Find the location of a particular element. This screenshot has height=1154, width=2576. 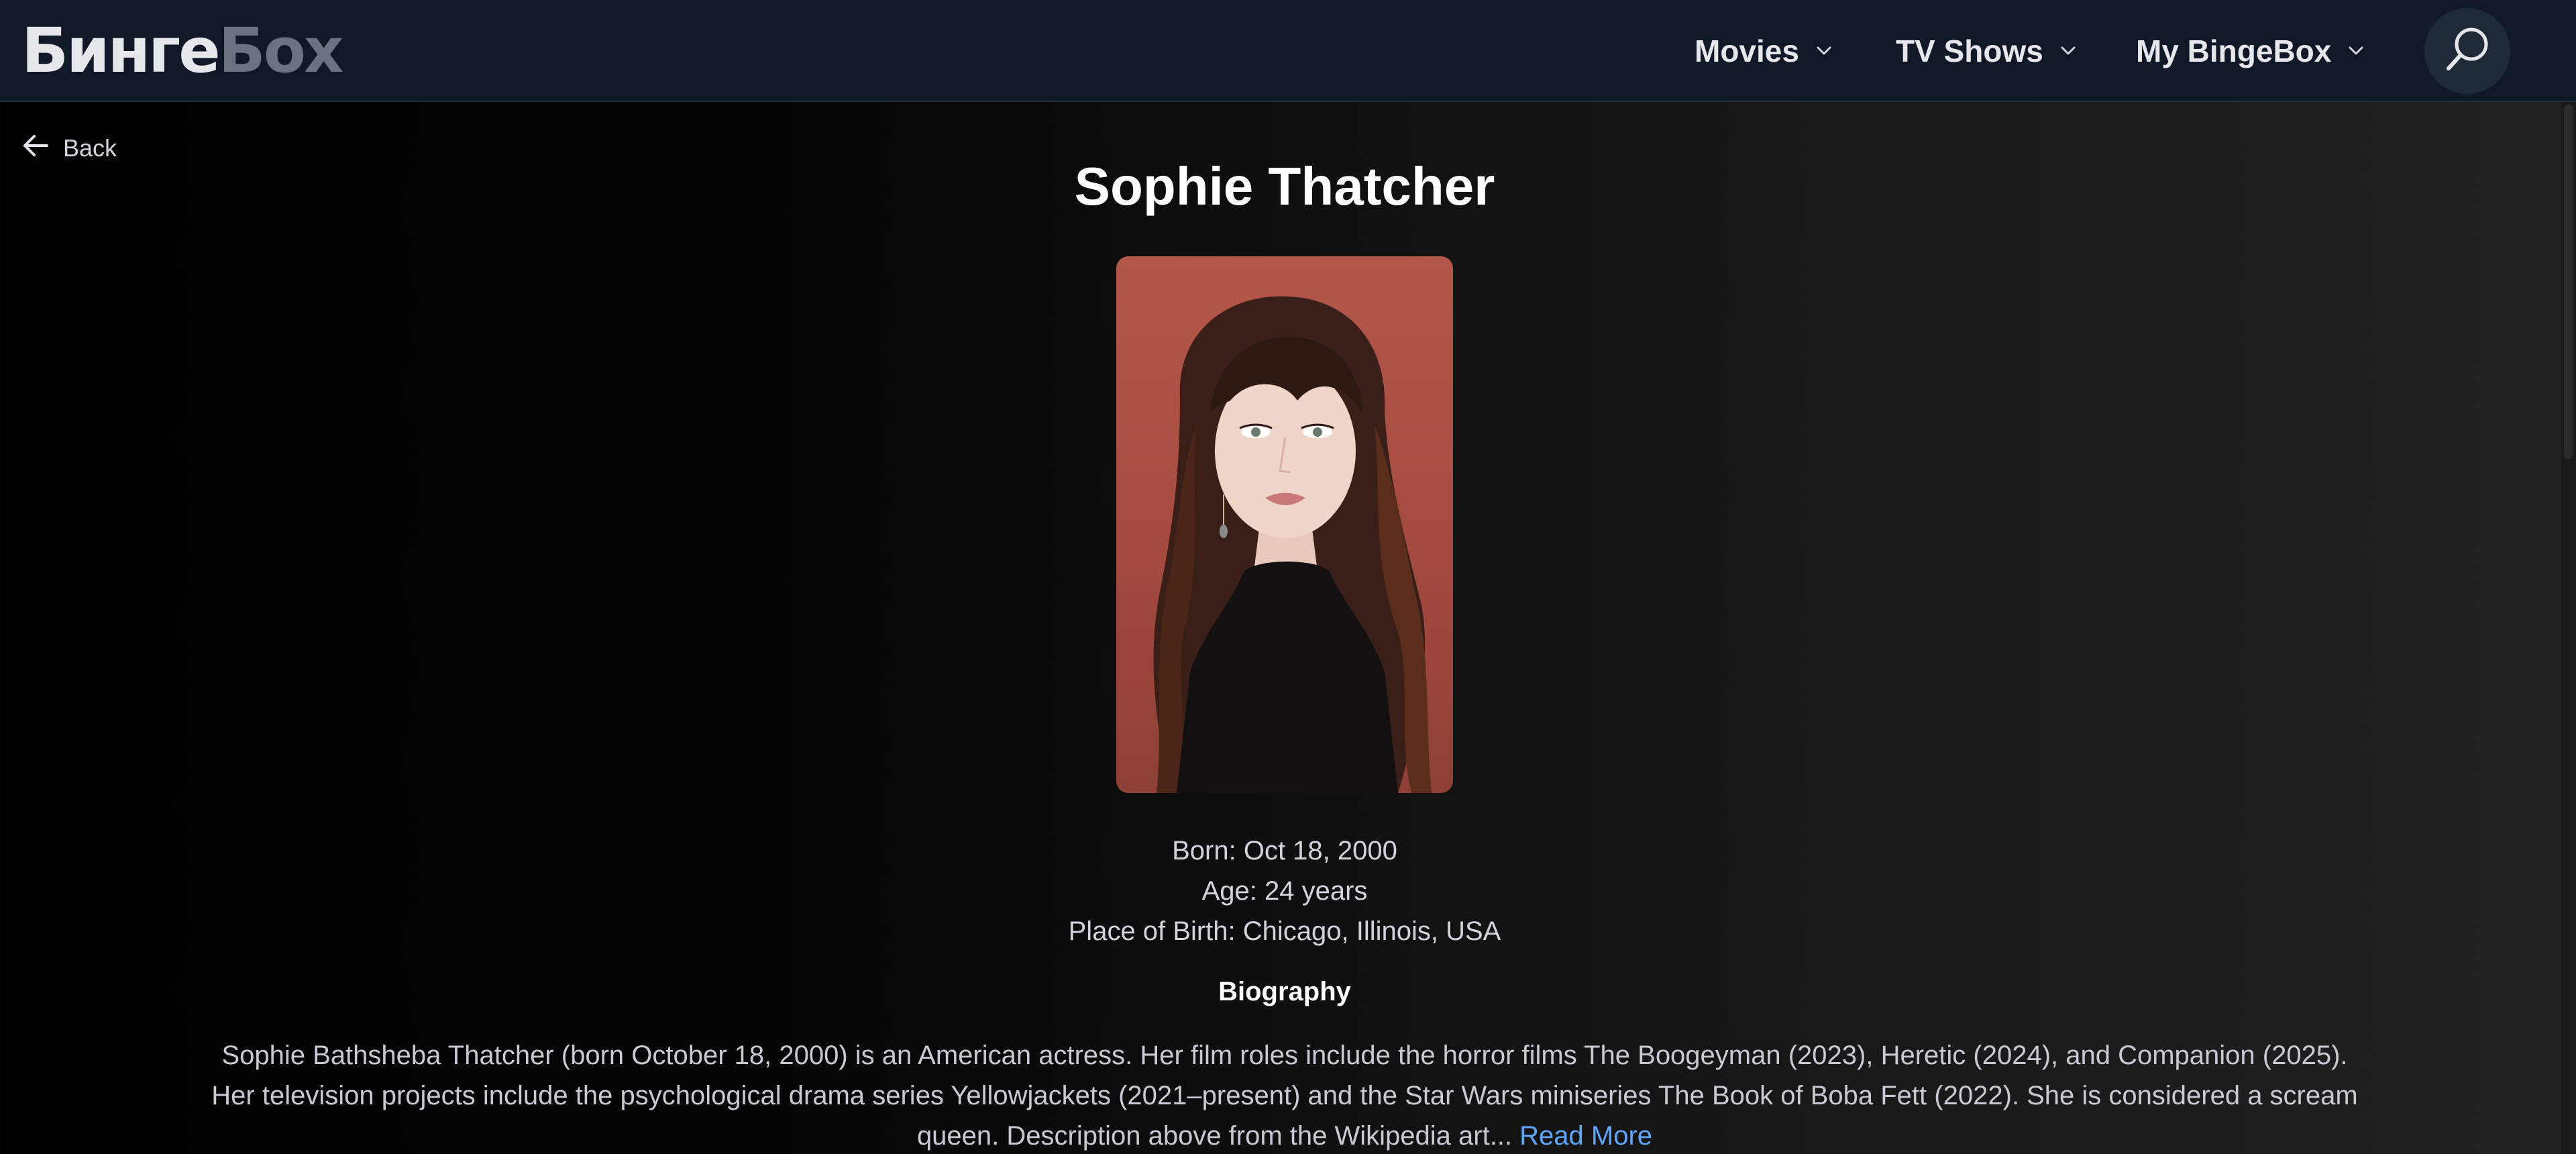

search-button is located at coordinates (2467, 51).